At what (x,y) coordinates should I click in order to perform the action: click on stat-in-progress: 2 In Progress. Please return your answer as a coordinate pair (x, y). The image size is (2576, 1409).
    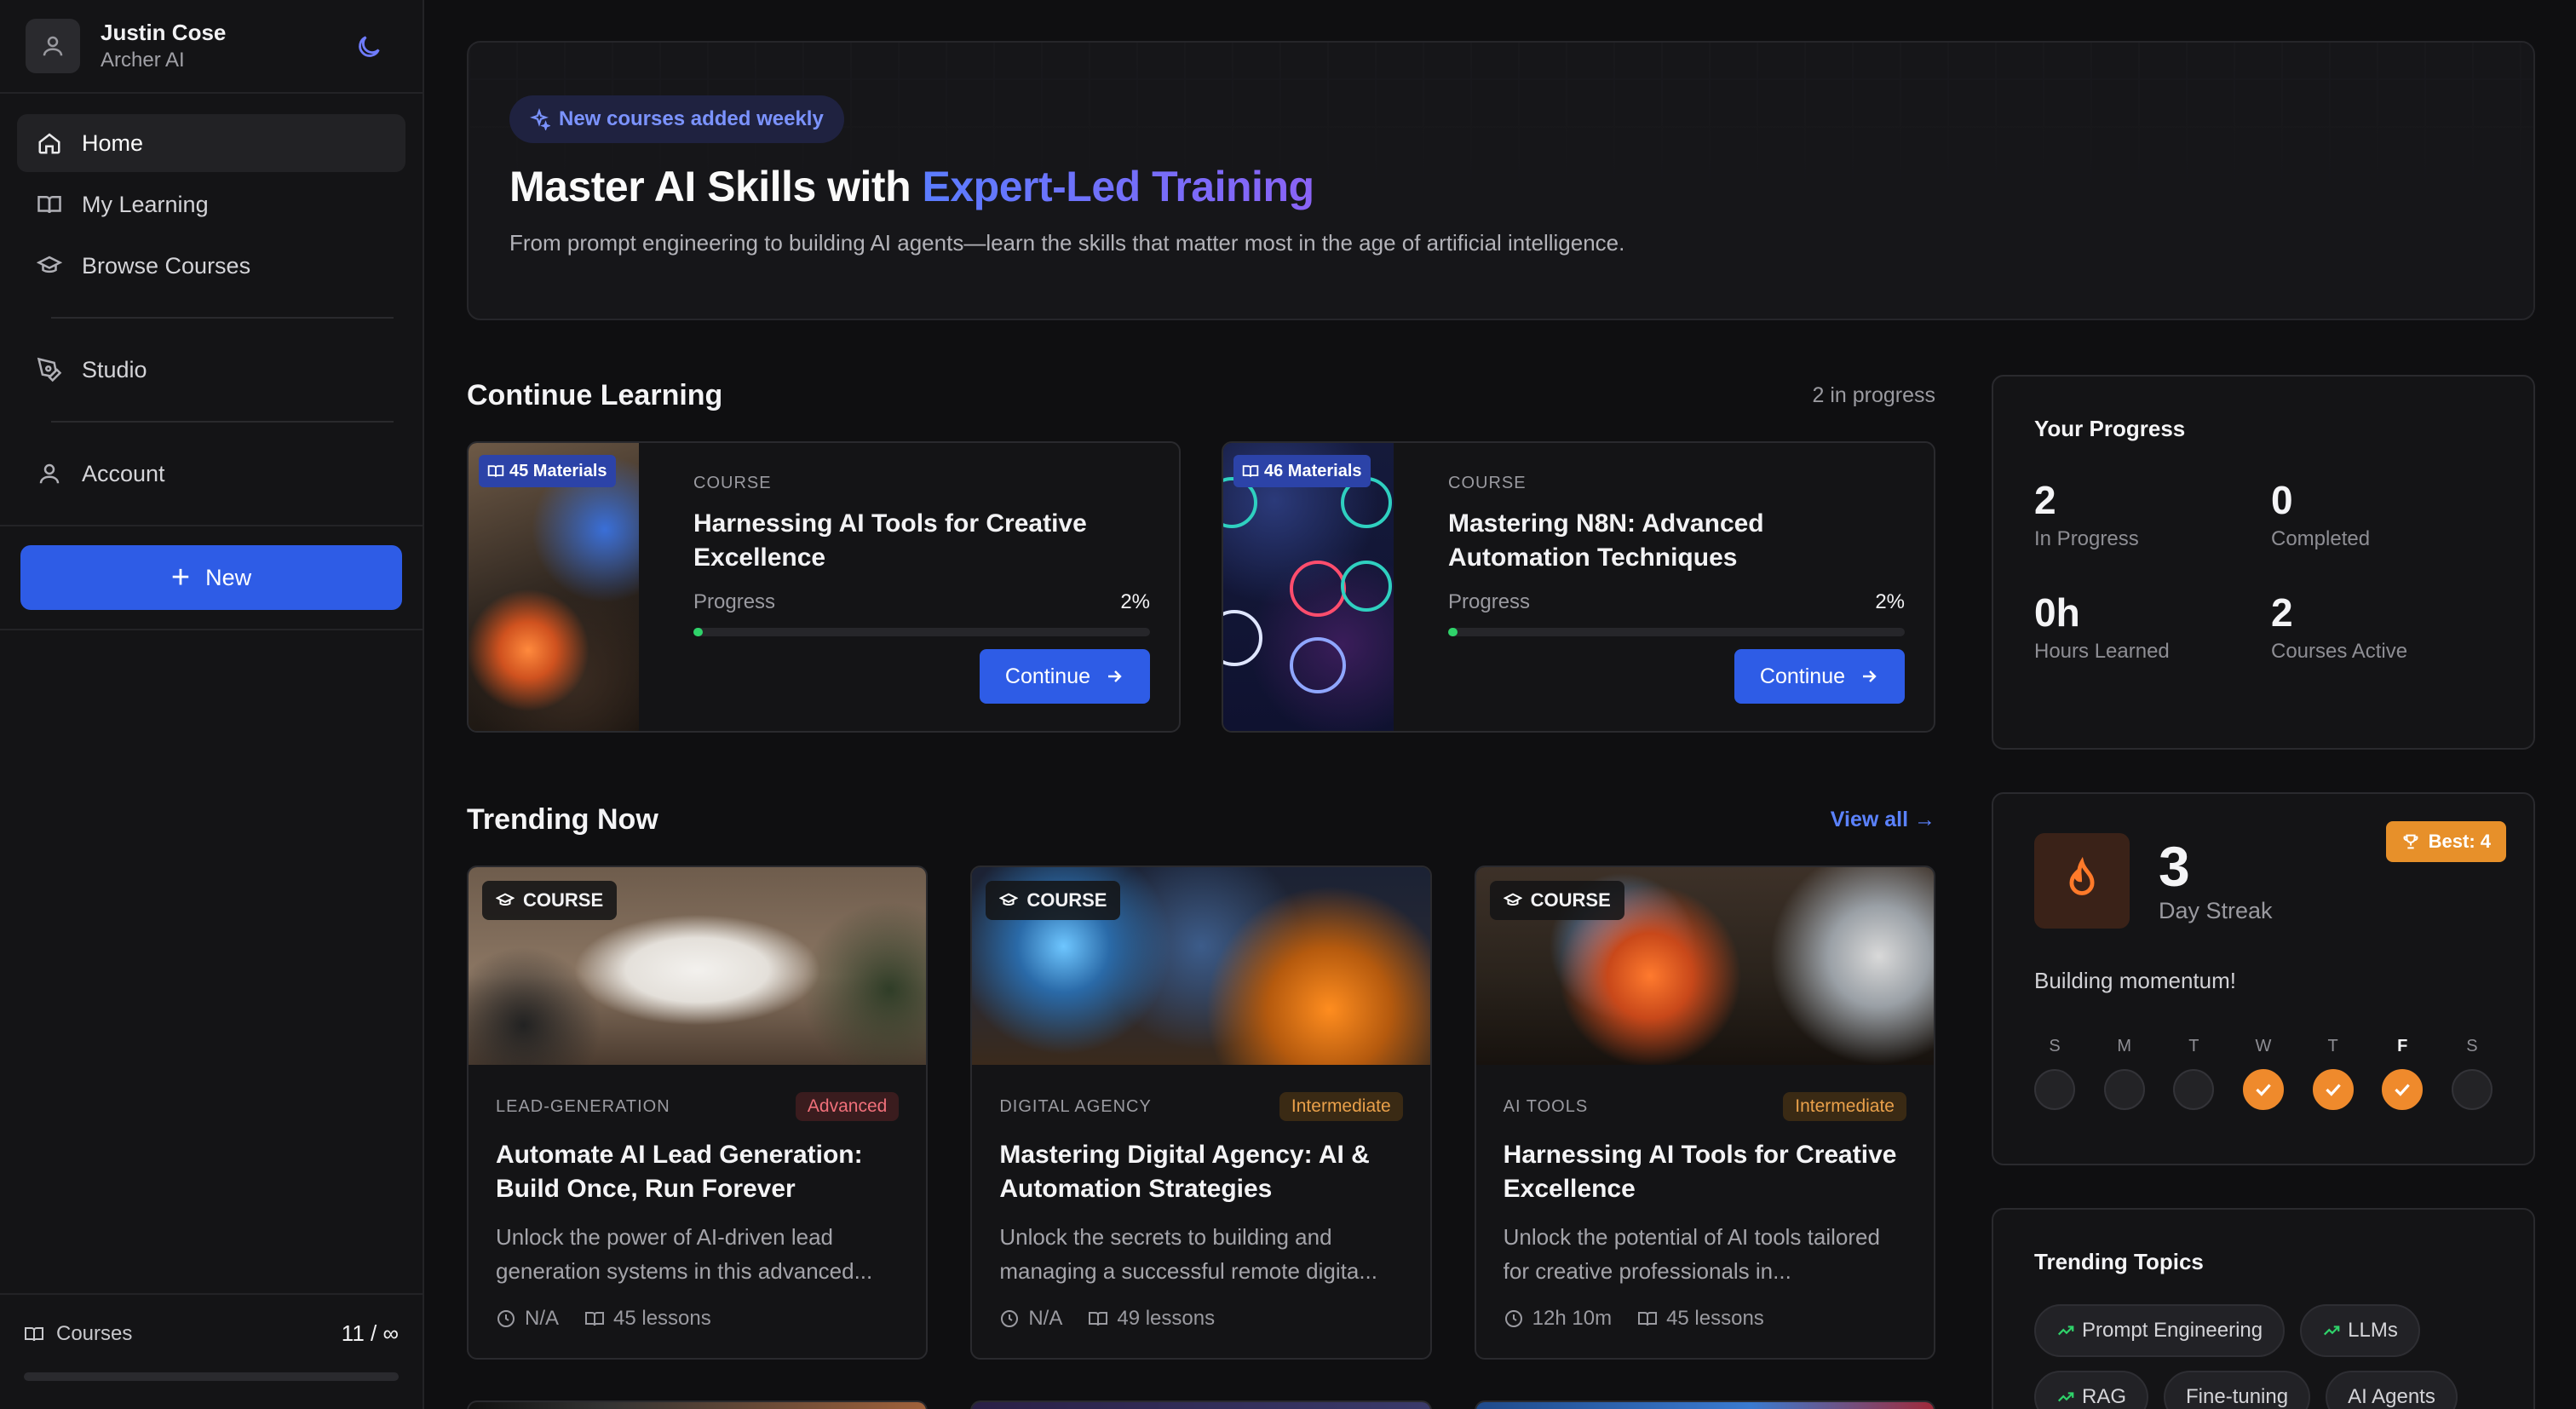
    Looking at the image, I should click on (2153, 515).